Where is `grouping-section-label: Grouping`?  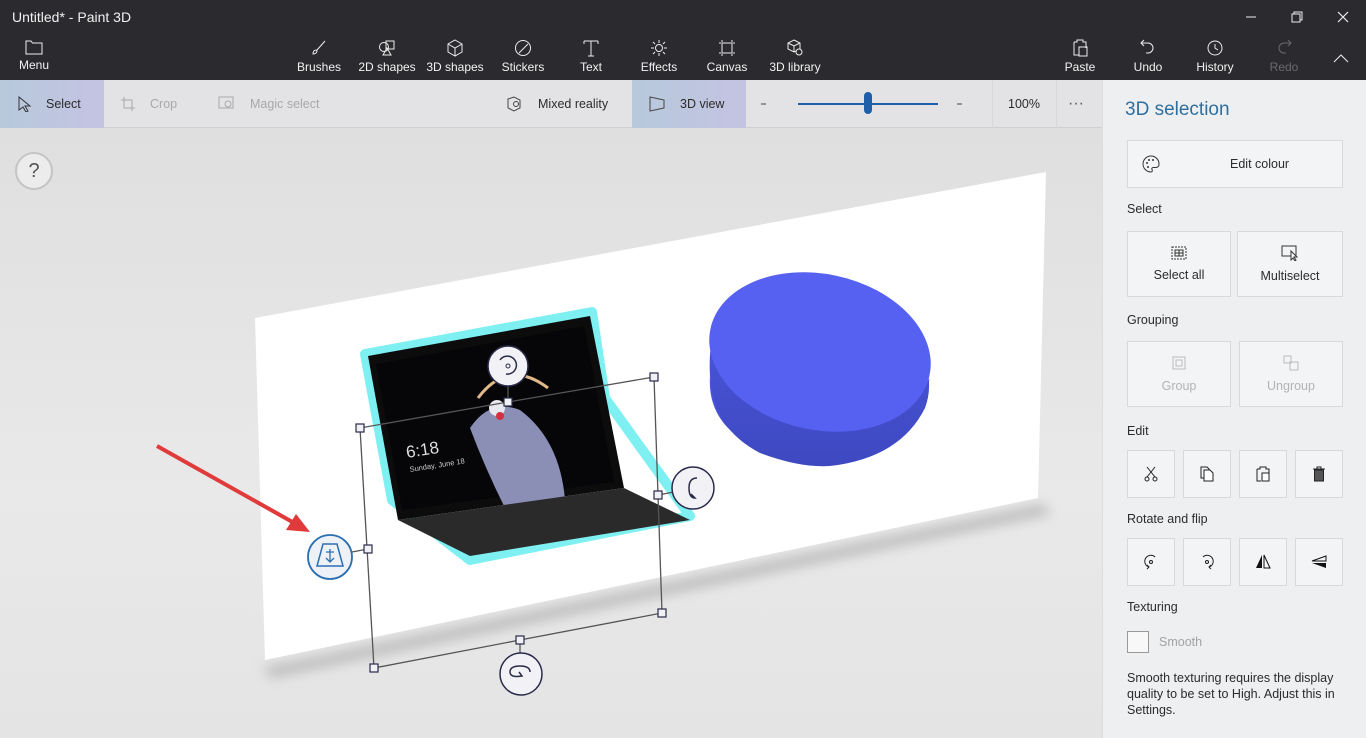
grouping-section-label: Grouping is located at coordinates (1153, 320).